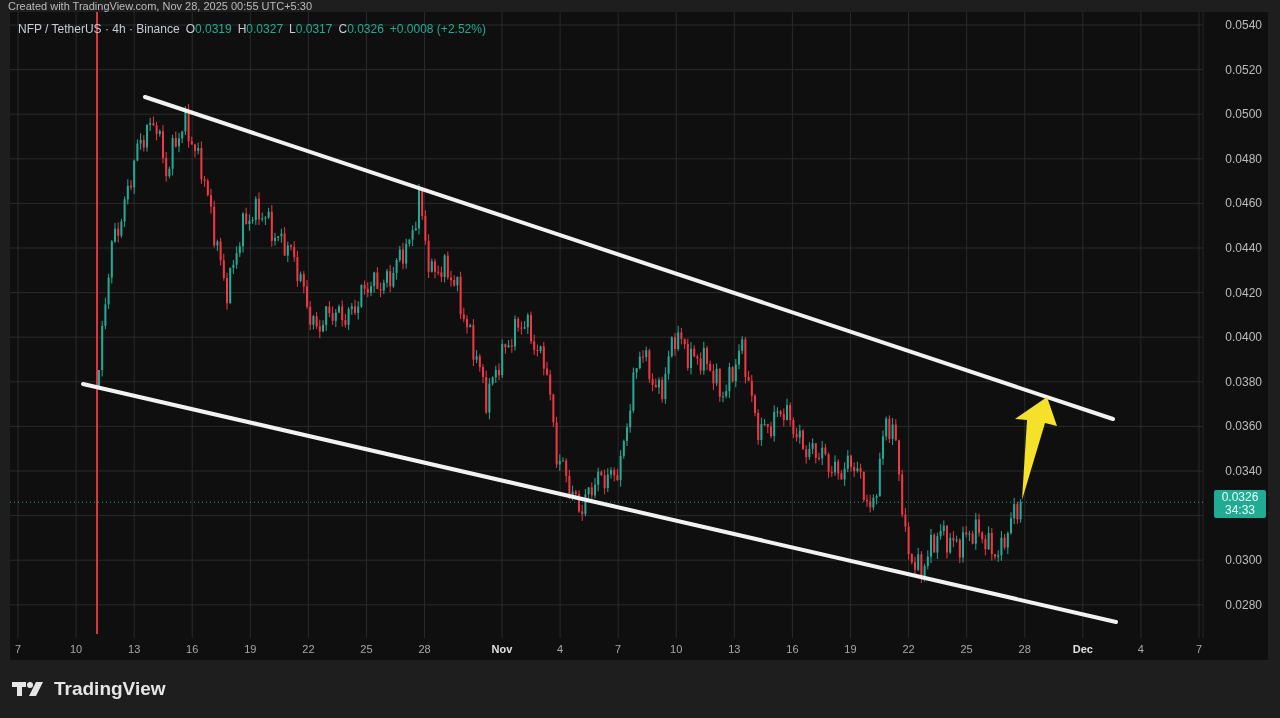 The width and height of the screenshot is (1280, 718). Describe the element at coordinates (361, 29) in the screenshot. I see `ohlc-value: C0.0326` at that location.